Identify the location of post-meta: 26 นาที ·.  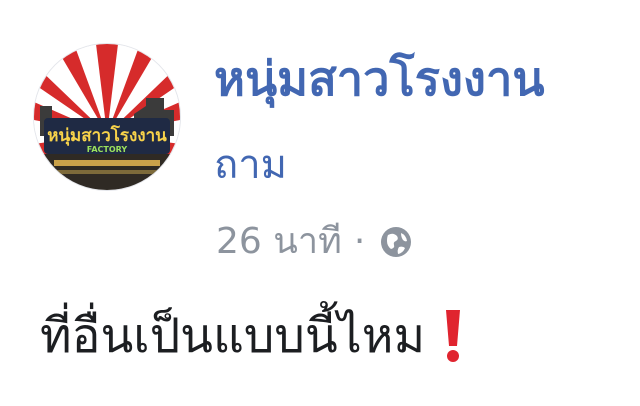
(314, 242).